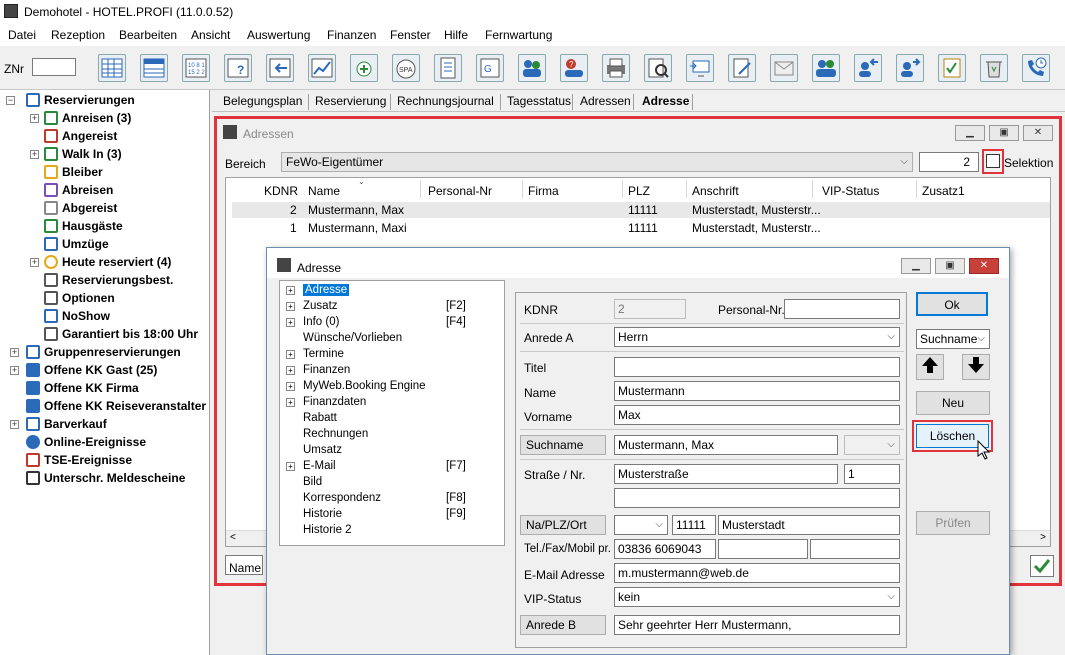  I want to click on search-document-icon, so click(658, 68).